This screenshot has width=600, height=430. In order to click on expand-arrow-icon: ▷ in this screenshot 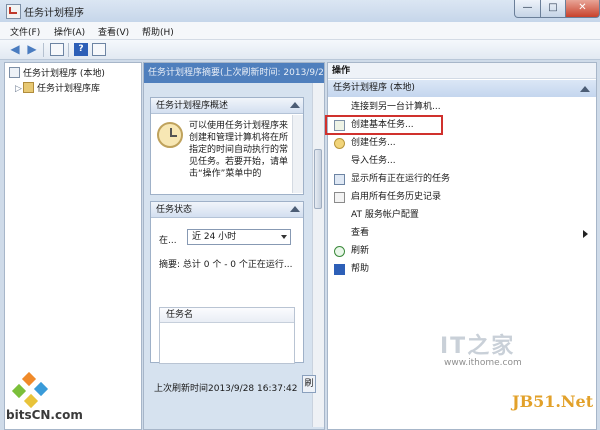, I will do `click(18, 89)`.